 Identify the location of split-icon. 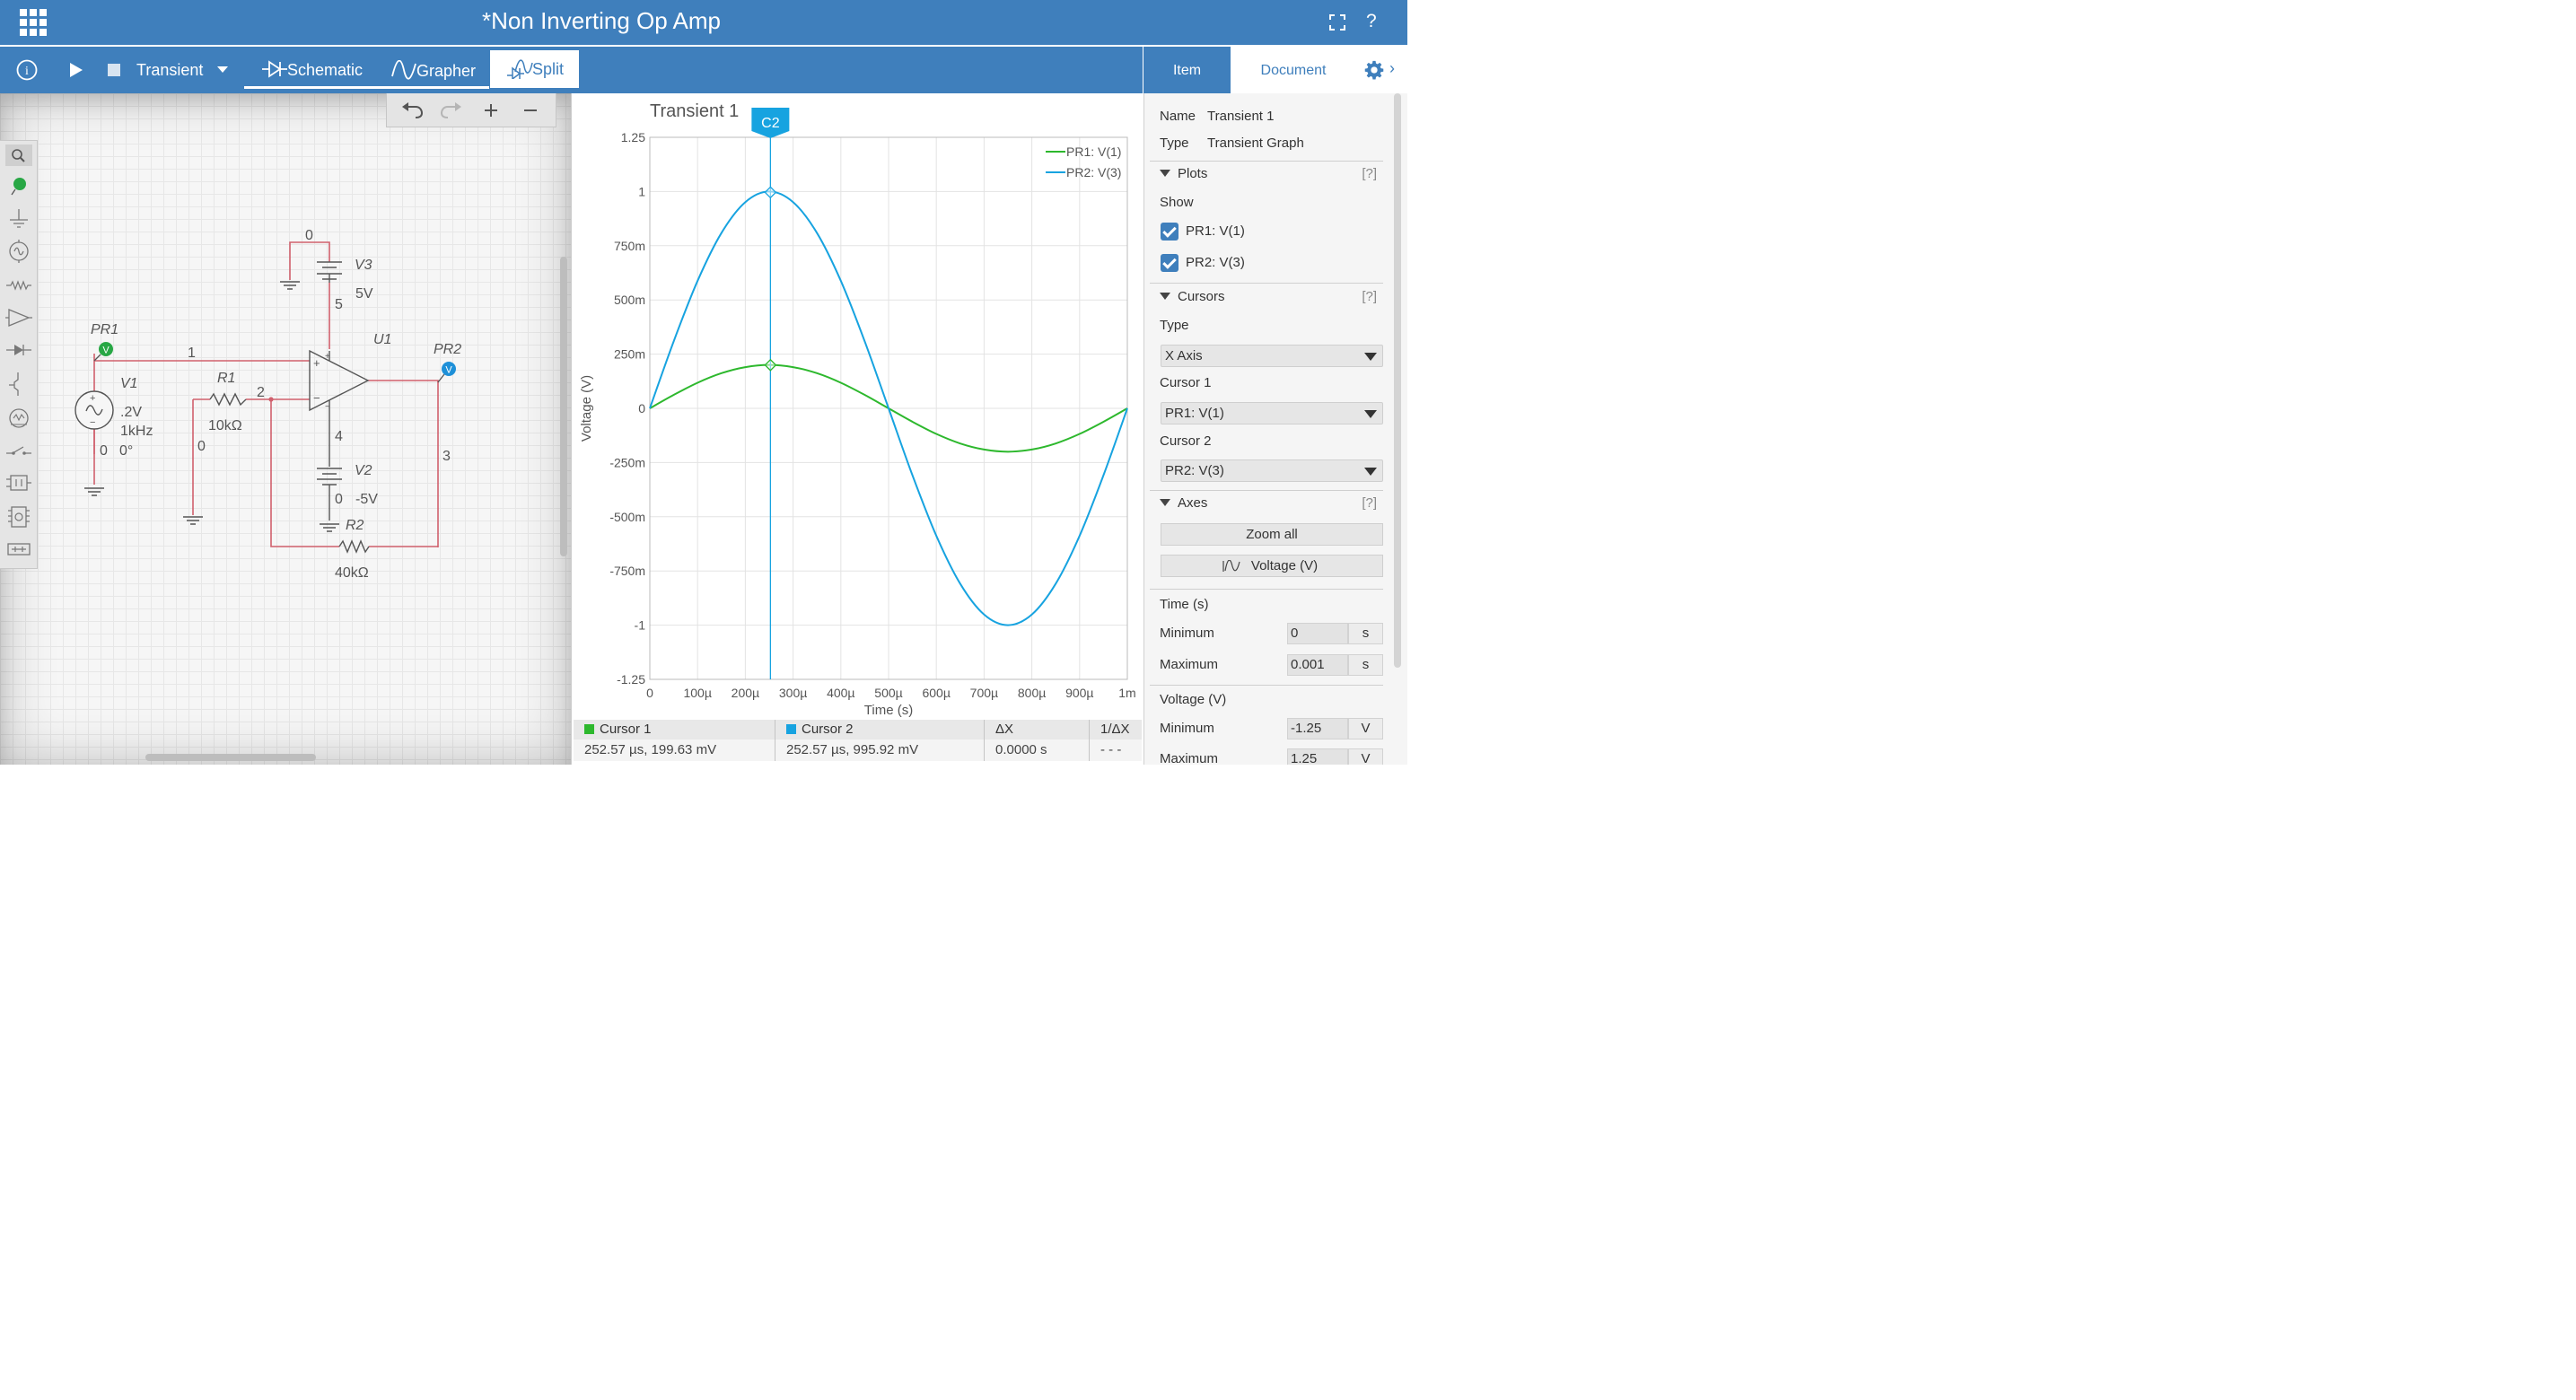
(520, 69).